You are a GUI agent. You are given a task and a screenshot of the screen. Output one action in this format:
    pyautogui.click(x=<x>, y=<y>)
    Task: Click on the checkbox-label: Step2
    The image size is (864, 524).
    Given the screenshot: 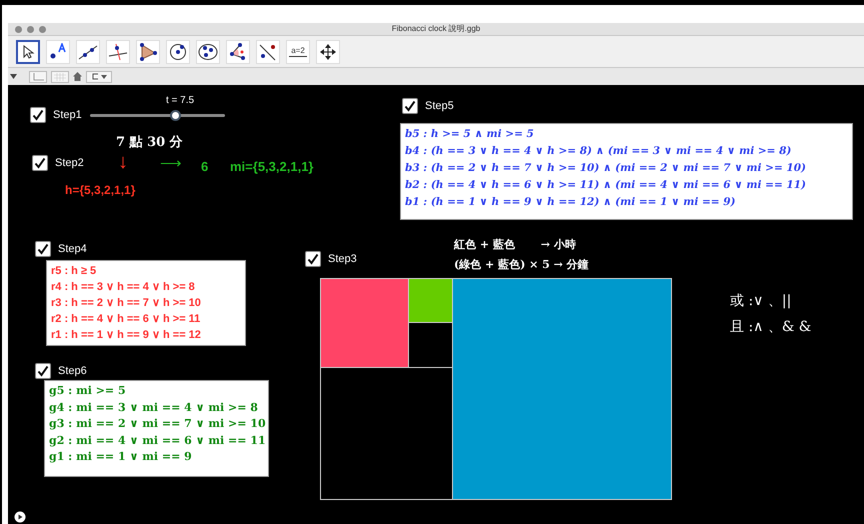 What is the action you would take?
    pyautogui.click(x=69, y=163)
    